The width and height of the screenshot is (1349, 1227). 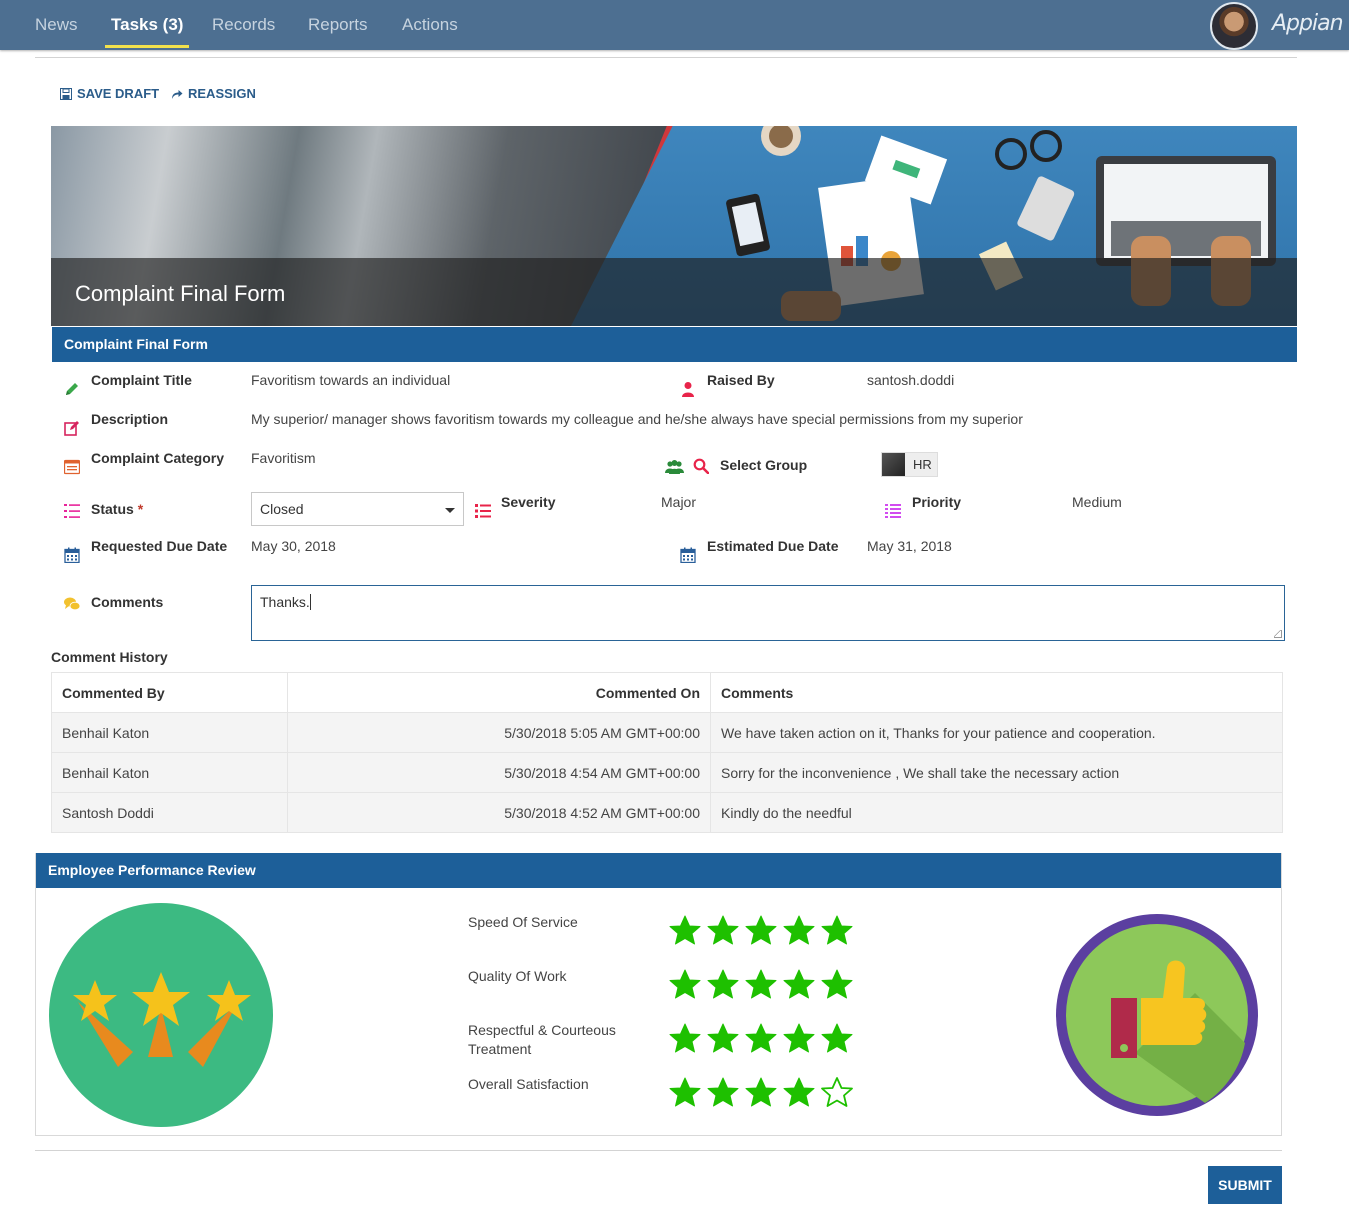 I want to click on column-header-commented-on: Commented On, so click(x=499, y=692).